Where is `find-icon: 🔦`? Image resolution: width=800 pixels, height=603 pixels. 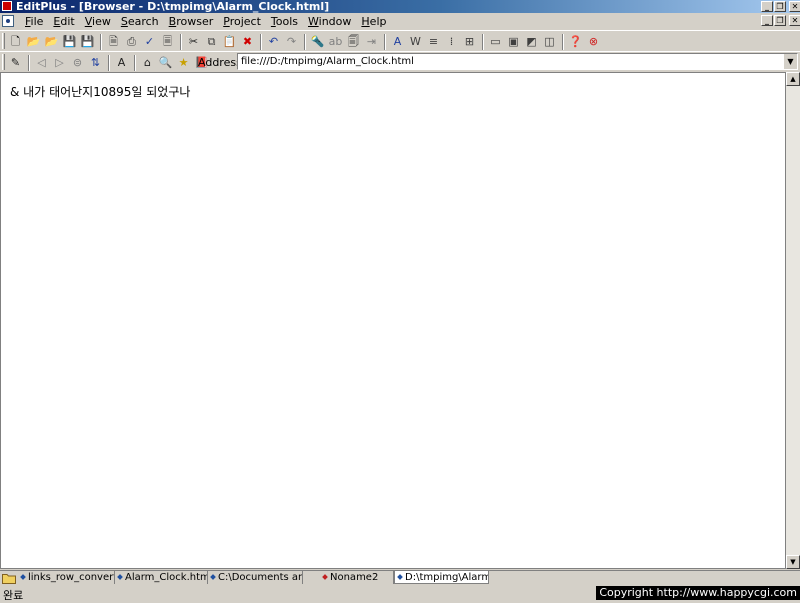 find-icon: 🔦 is located at coordinates (317, 41).